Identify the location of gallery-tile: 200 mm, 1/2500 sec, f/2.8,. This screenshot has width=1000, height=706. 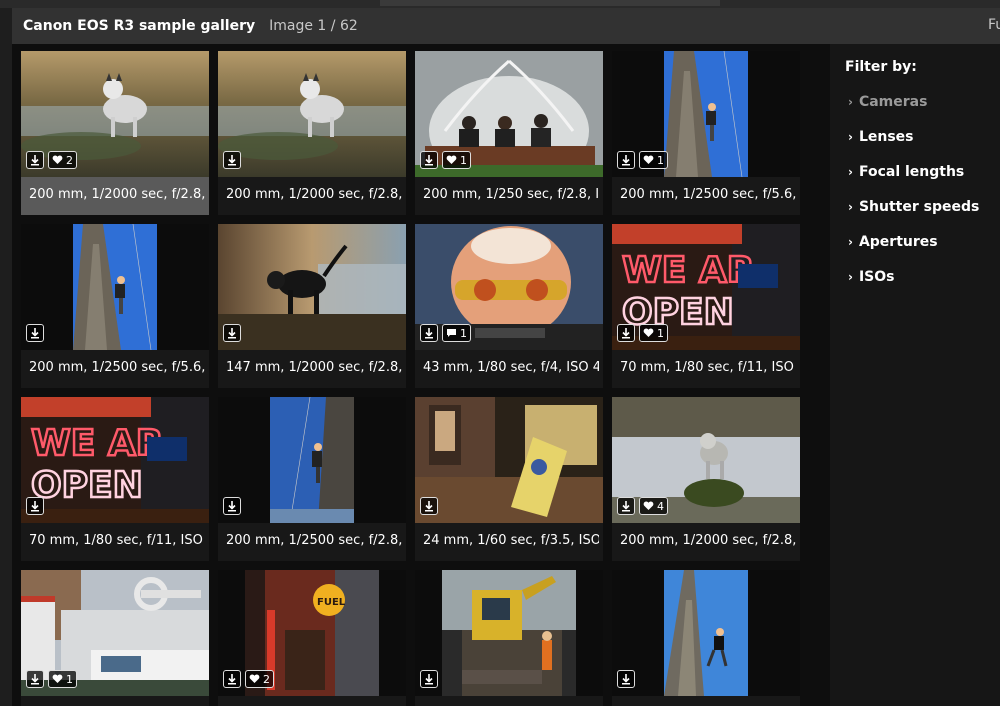
(312, 479).